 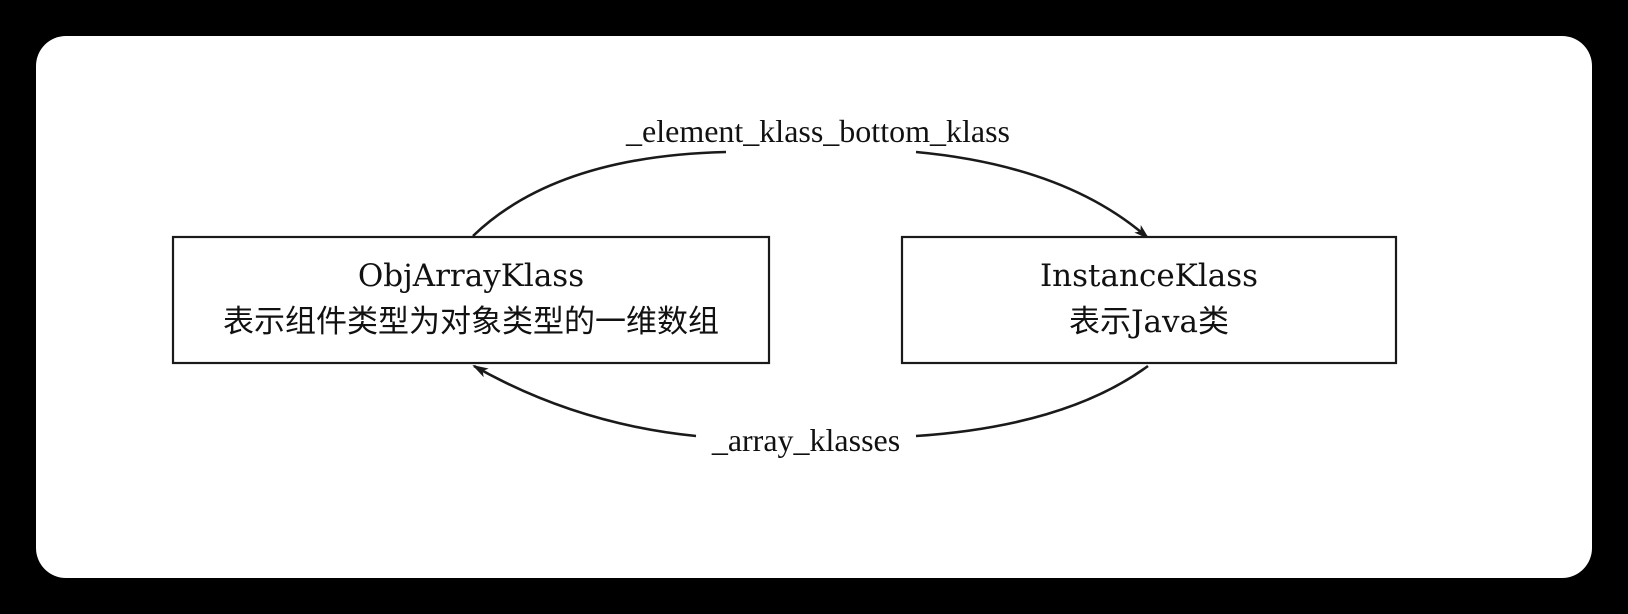 I want to click on edge-element-klass-line, so click(x=599, y=193).